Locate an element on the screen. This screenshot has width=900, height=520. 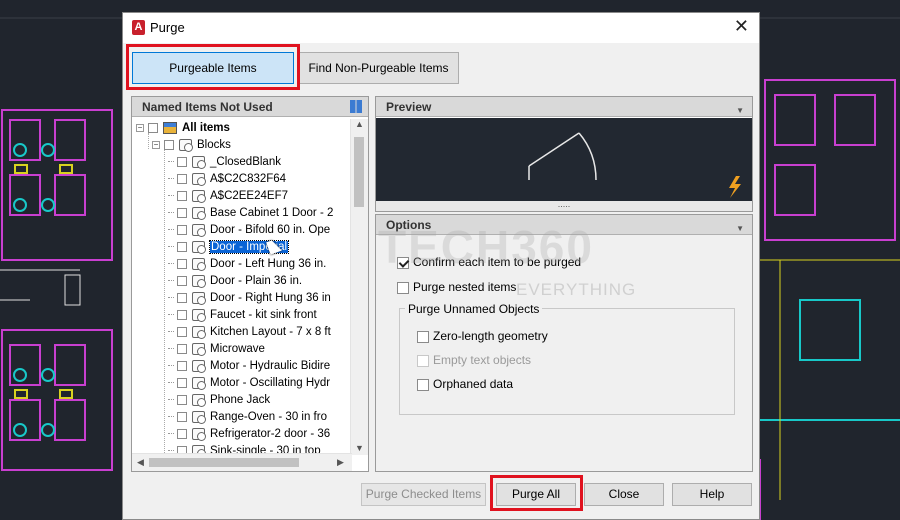
collapse-icon: ▼ is located at coordinates (740, 229).